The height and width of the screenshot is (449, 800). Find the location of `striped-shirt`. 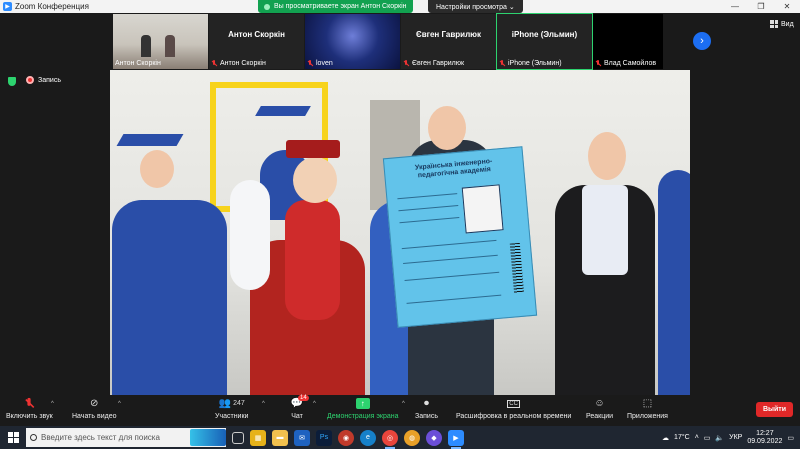

striped-shirt is located at coordinates (605, 230).